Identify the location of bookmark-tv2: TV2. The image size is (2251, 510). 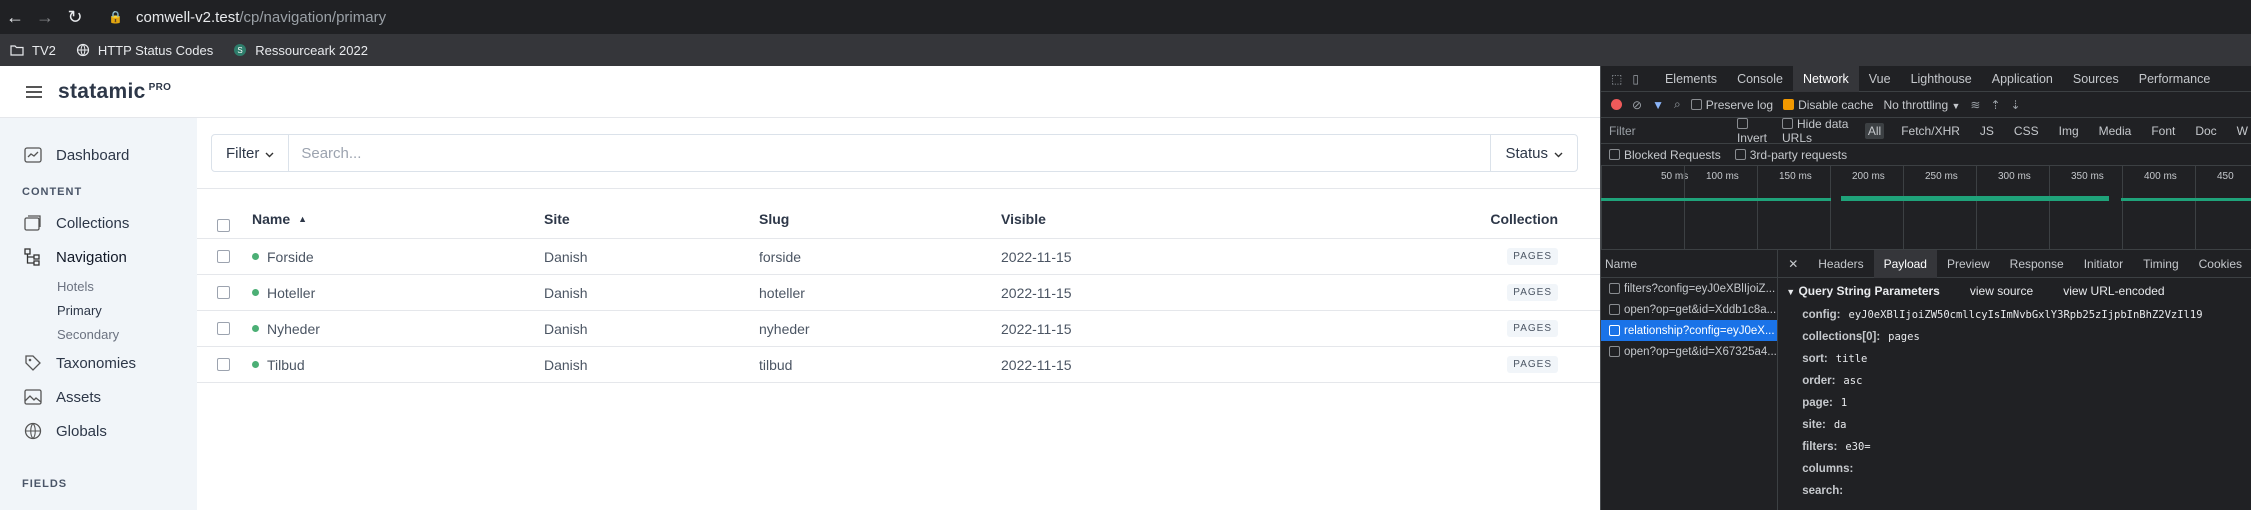
(33, 50).